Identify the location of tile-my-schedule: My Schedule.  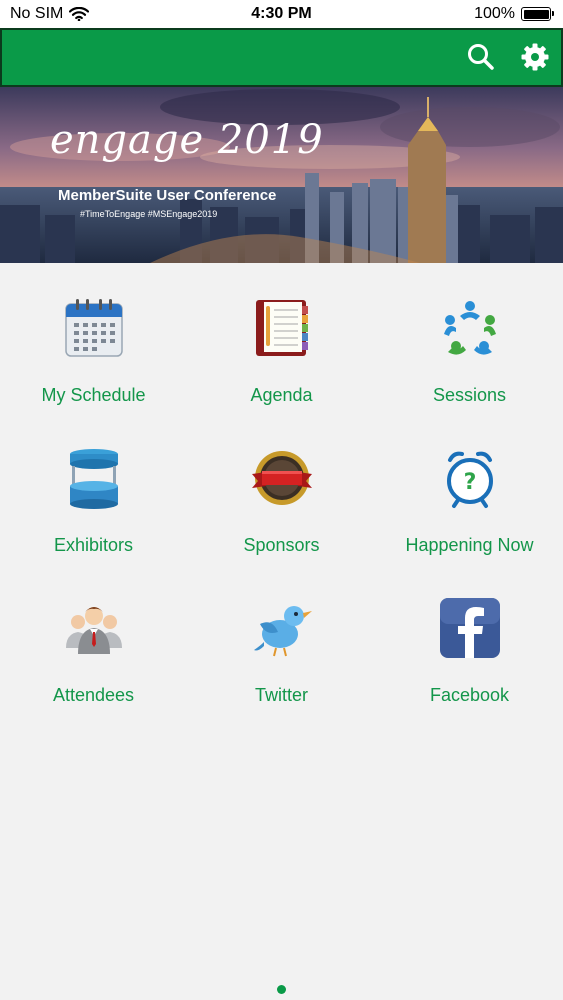
(93, 353).